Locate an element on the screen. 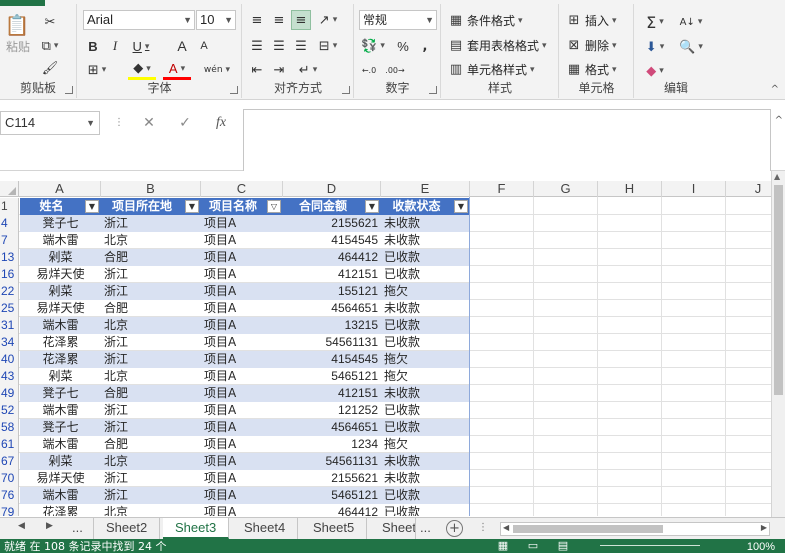 This screenshot has height=553, width=785. scroll-left-icon: ◀ is located at coordinates (506, 527).